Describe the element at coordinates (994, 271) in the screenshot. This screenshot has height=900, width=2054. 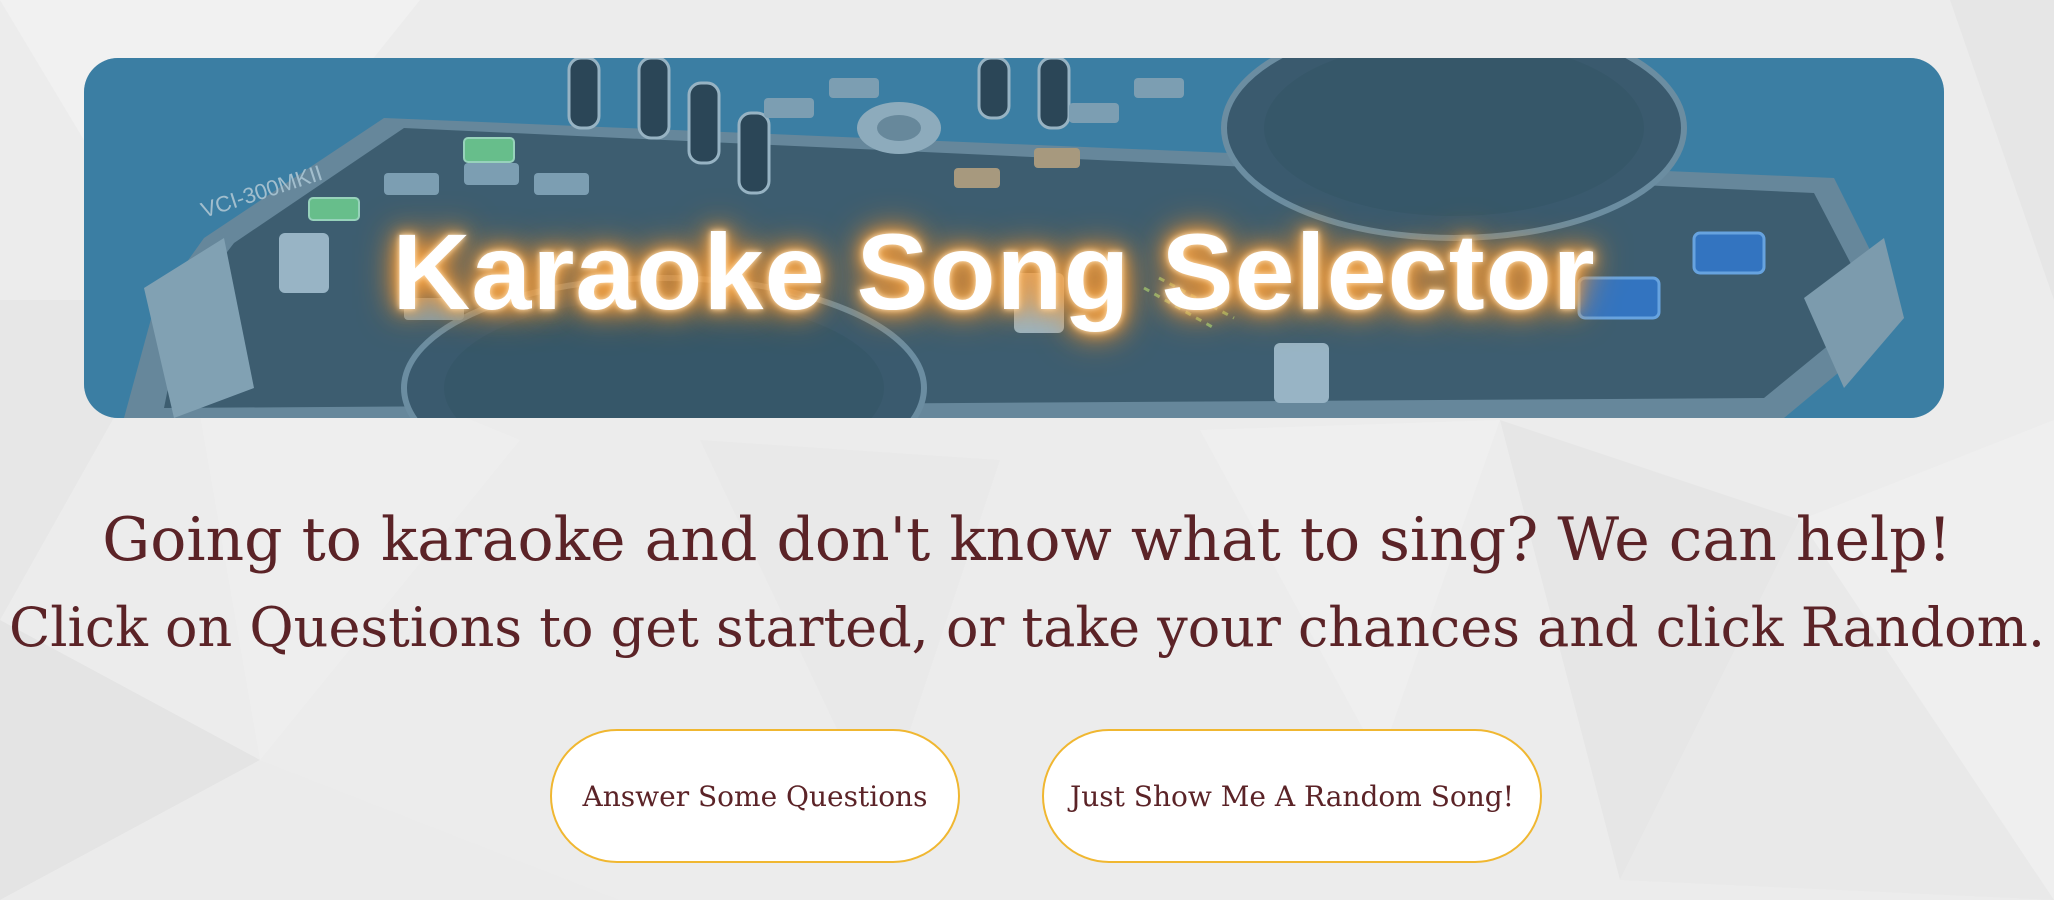
I see `banner-title: Karaoke Song Selector` at that location.